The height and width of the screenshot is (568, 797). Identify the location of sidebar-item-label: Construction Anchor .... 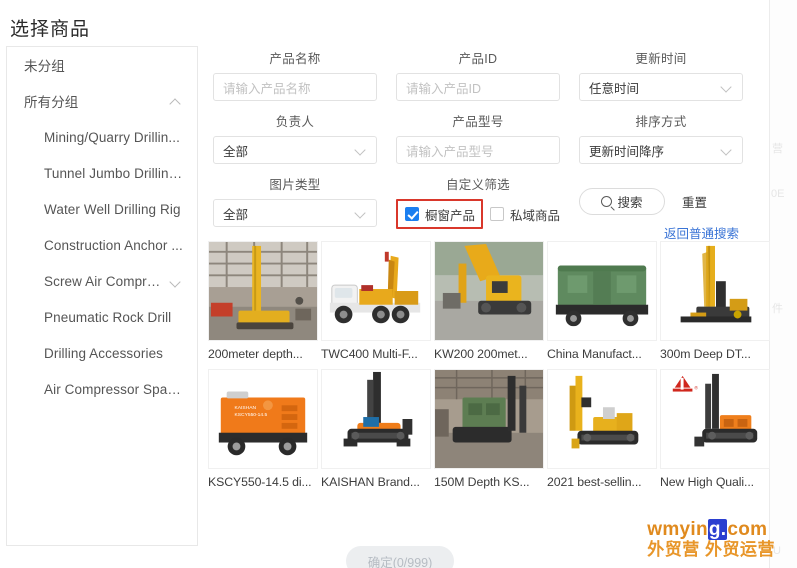
(113, 245).